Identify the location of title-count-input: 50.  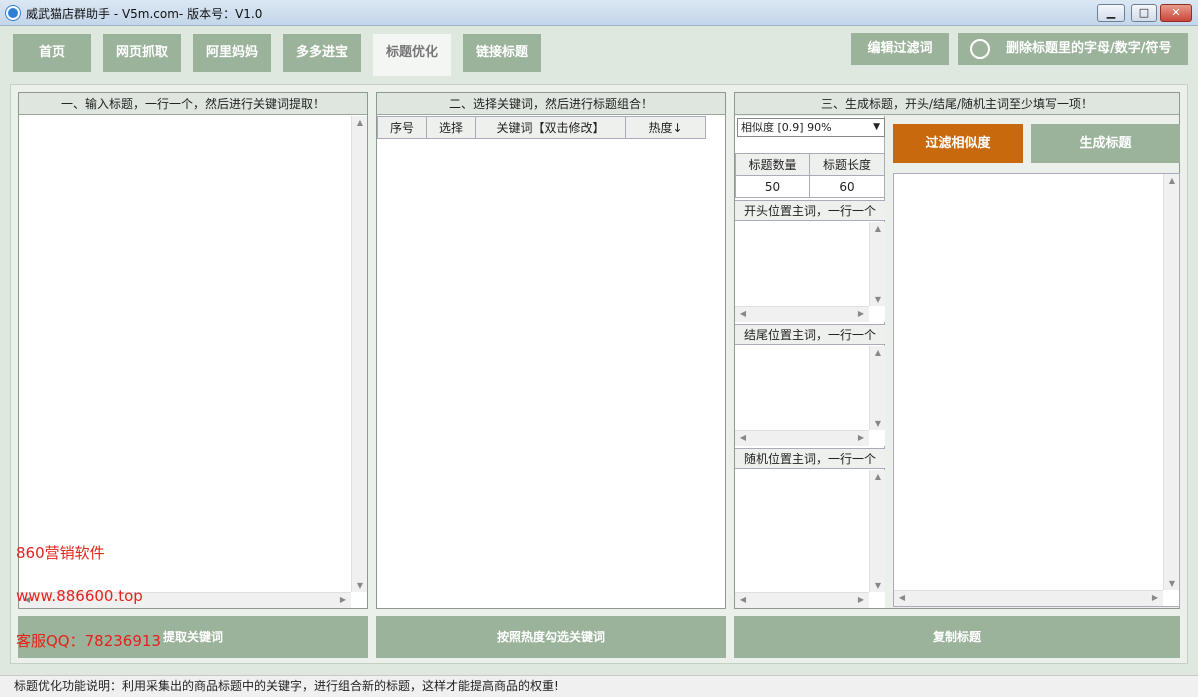
(772, 186).